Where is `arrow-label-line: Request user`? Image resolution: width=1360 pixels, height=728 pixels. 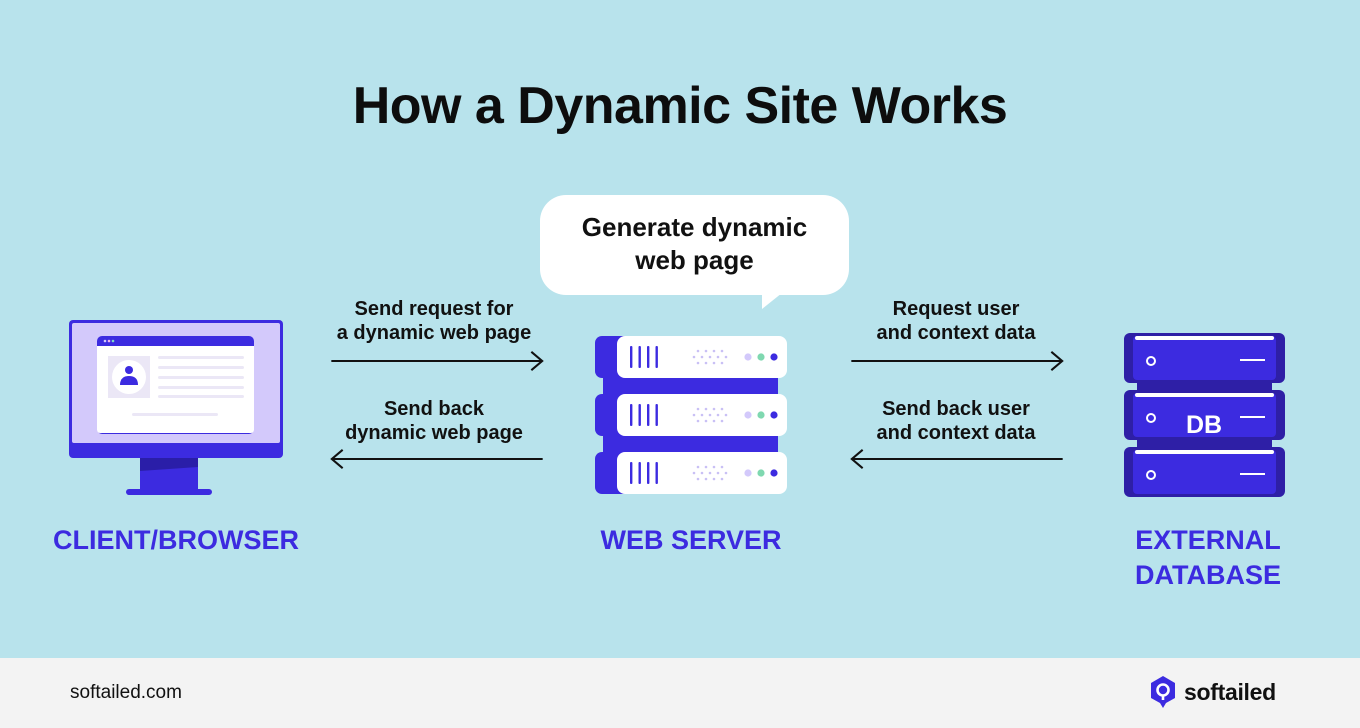
arrow-label-line: Request user is located at coordinates (956, 309).